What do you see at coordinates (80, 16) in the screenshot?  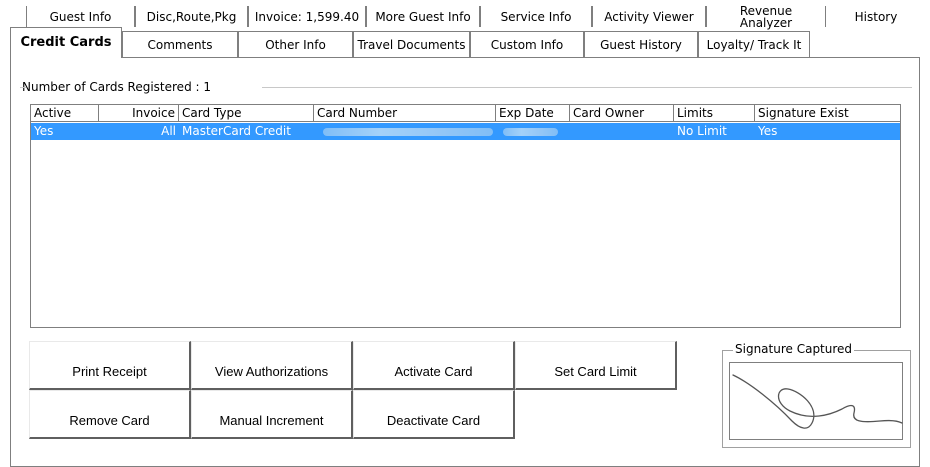 I see `tab-guest-info: Guest Info` at bounding box center [80, 16].